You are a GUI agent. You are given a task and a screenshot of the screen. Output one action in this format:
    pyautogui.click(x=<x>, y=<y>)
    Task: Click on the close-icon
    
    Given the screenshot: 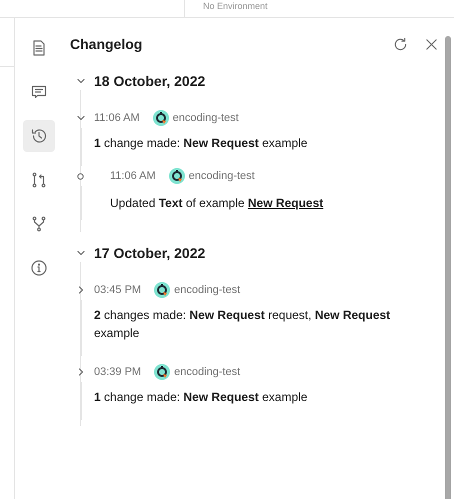 What is the action you would take?
    pyautogui.click(x=431, y=44)
    